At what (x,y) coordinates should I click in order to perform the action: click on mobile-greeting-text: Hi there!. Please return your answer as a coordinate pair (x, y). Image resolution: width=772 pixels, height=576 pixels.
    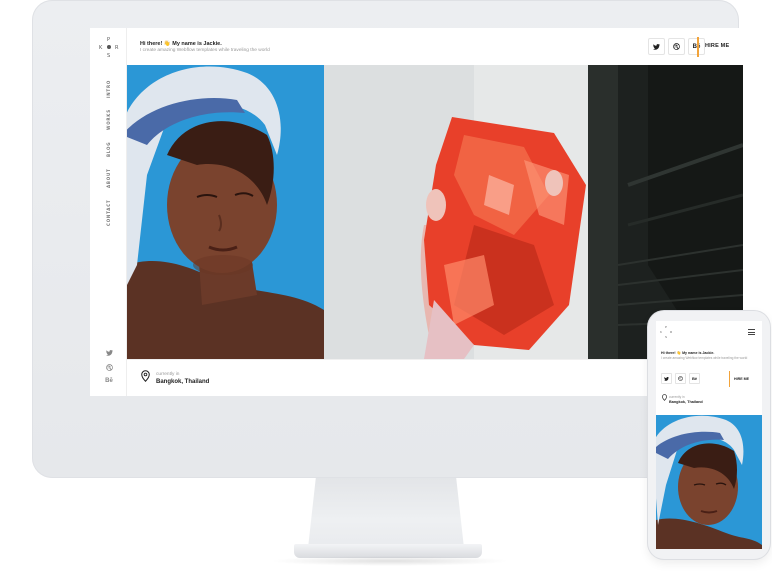
    Looking at the image, I should click on (668, 353).